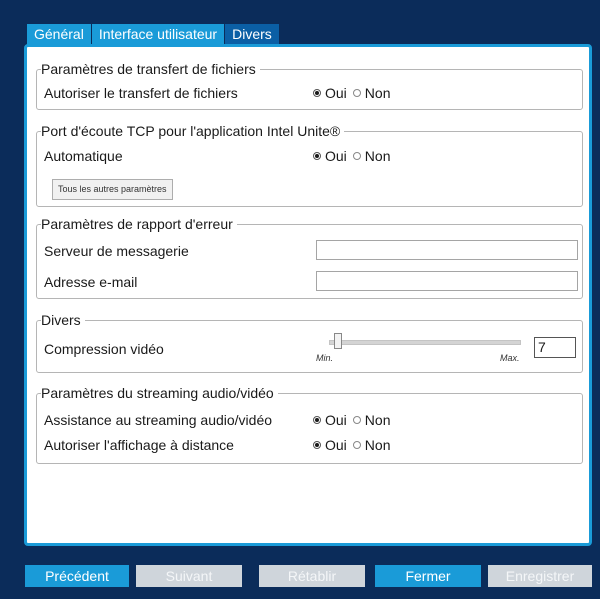 The height and width of the screenshot is (599, 600). I want to click on mail-server-label: Serveur de messagerie, so click(116, 251).